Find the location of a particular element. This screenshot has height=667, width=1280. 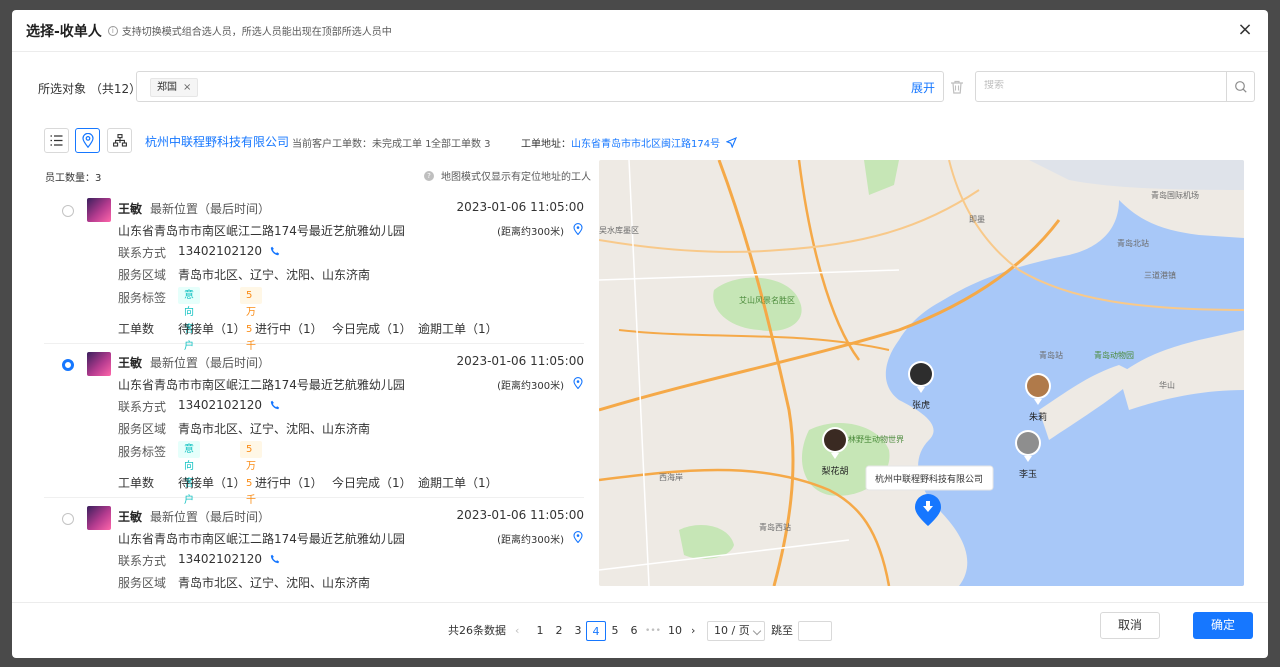

page-2: 2 is located at coordinates (559, 631).